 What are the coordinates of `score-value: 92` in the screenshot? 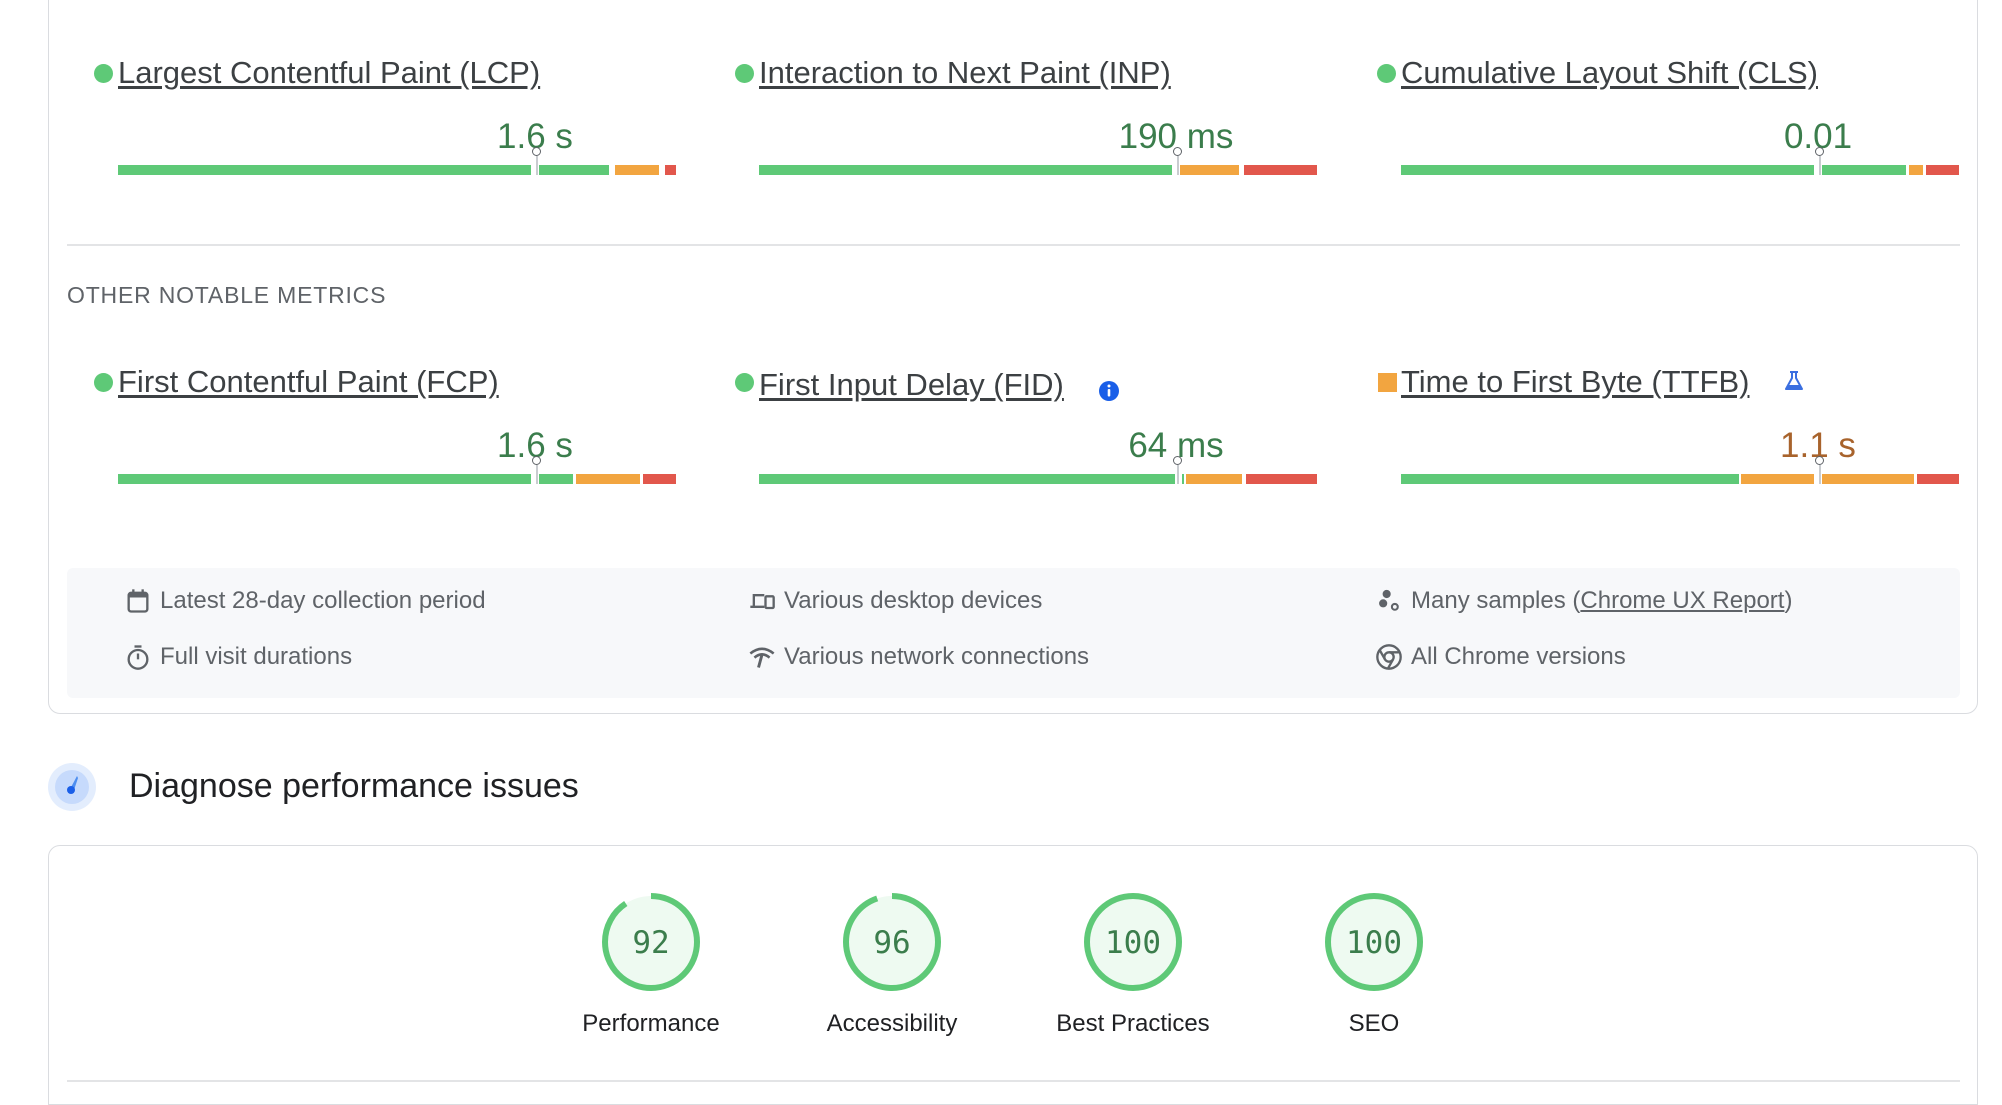 It's located at (650, 943).